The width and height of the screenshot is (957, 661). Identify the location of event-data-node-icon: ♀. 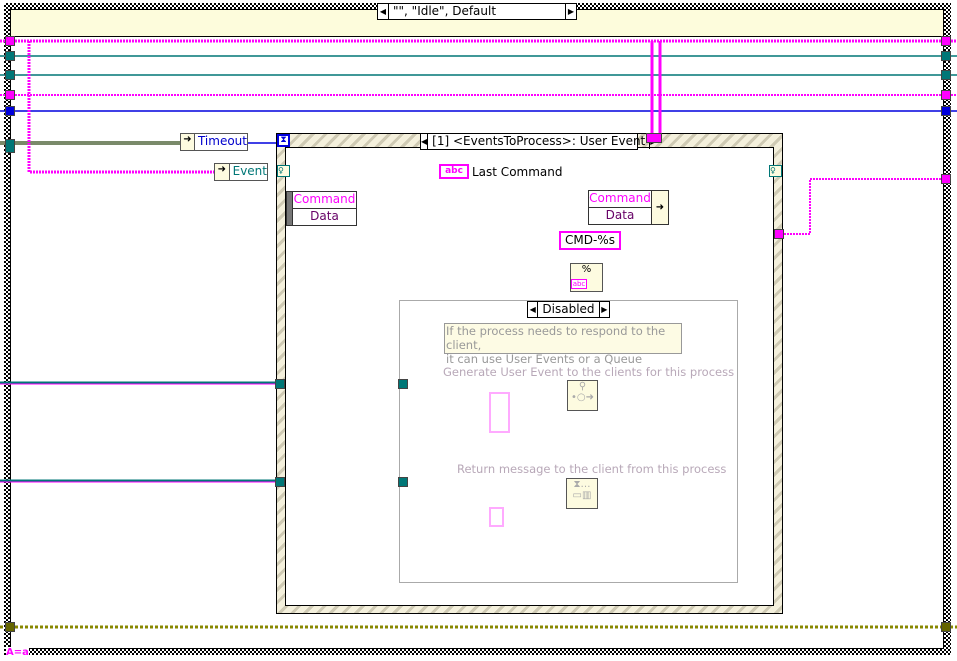
(283, 171).